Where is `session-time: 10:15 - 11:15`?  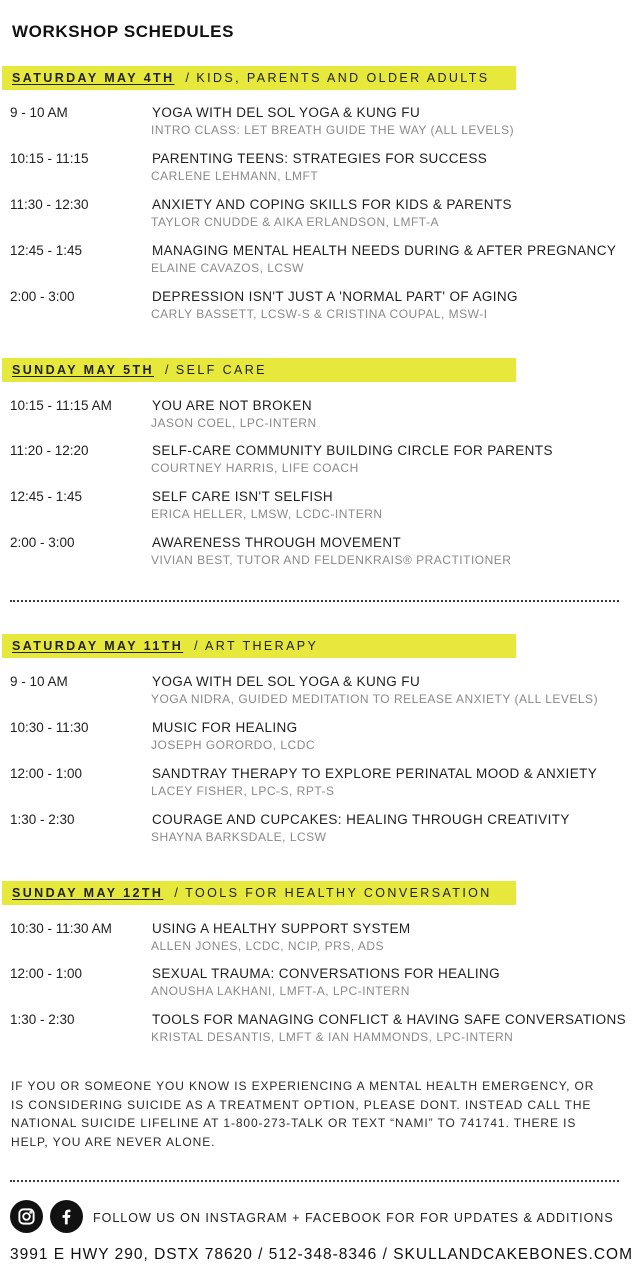 session-time: 10:15 - 11:15 is located at coordinates (49, 158).